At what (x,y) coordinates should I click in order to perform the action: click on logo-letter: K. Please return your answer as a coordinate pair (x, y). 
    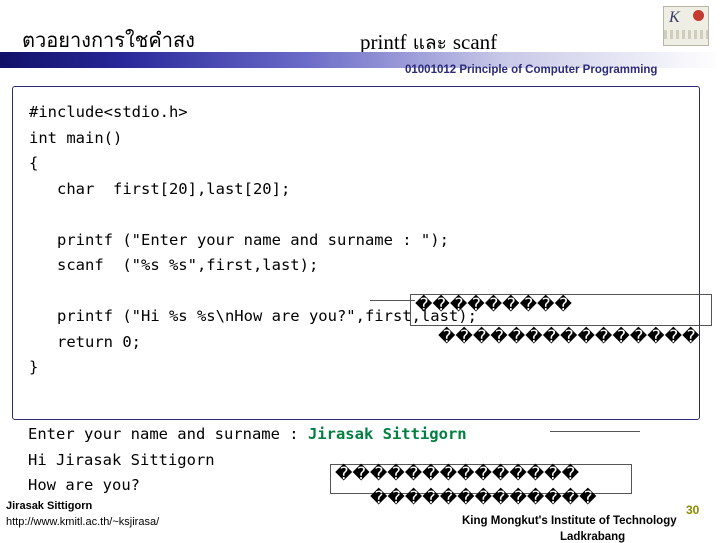
    Looking at the image, I should click on (674, 17).